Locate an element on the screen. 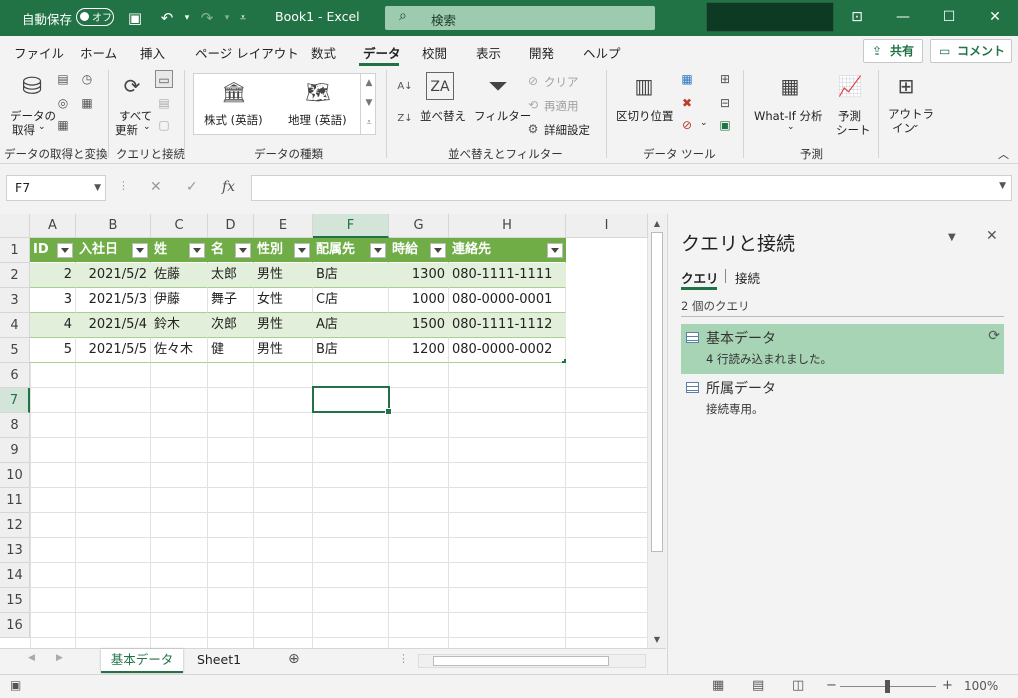 This screenshot has width=1018, height=698. cancel-icon: ✕ is located at coordinates (156, 187).